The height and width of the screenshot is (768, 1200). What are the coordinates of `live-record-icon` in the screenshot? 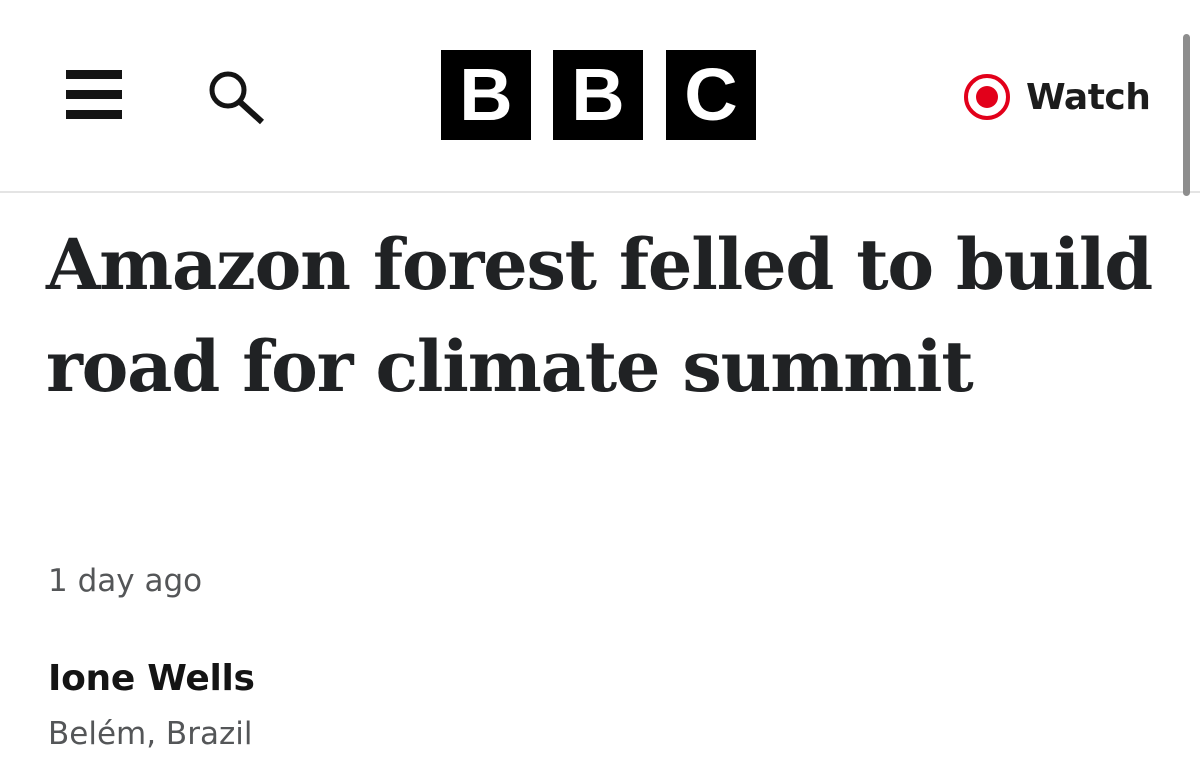 It's located at (987, 97).